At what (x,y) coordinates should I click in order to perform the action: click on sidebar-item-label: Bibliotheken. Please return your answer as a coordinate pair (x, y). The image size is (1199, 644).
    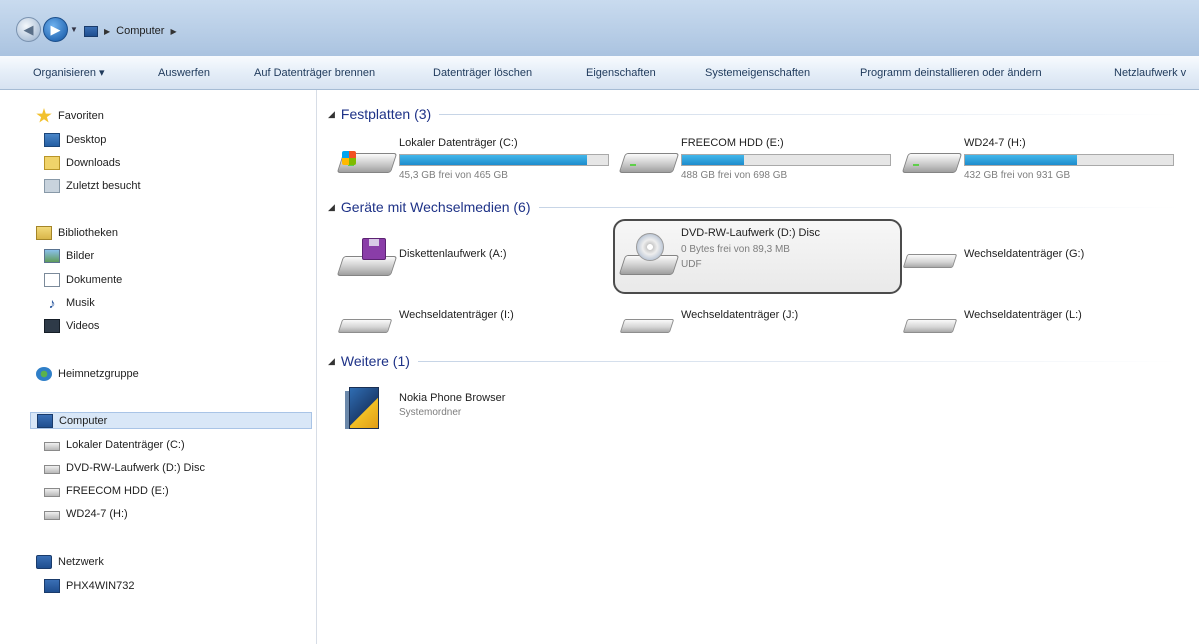
    Looking at the image, I should click on (88, 233).